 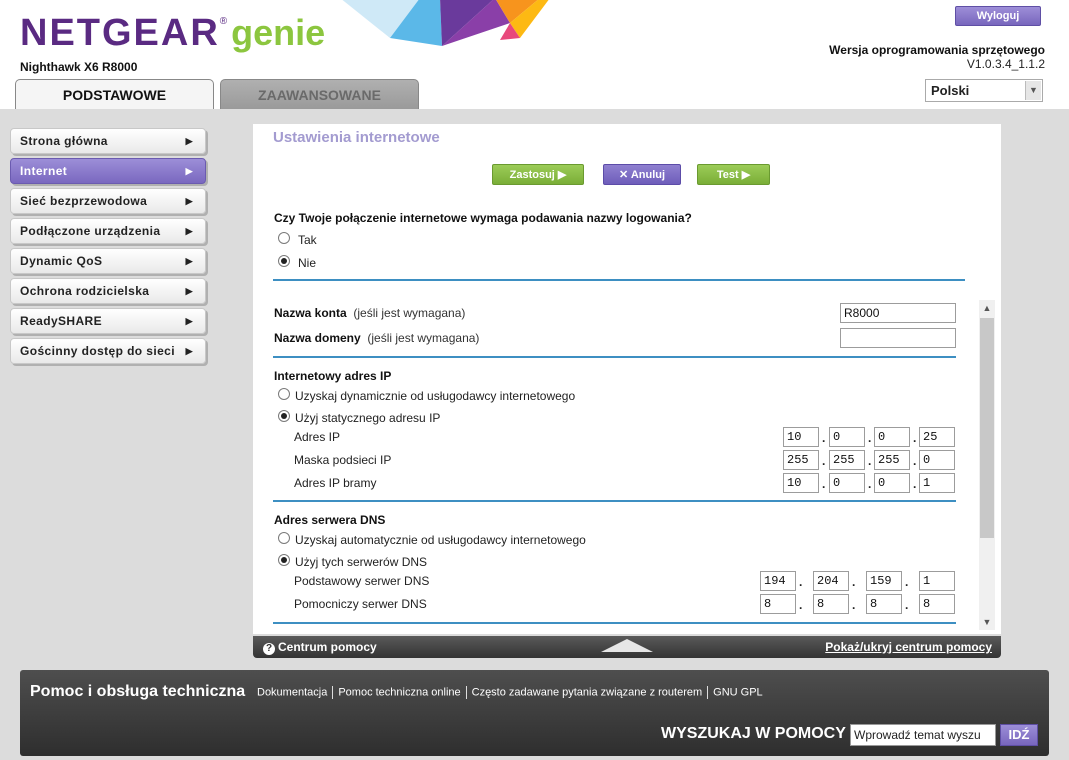 I want to click on help-center-label: ? Centrum pomocy, so click(x=320, y=647).